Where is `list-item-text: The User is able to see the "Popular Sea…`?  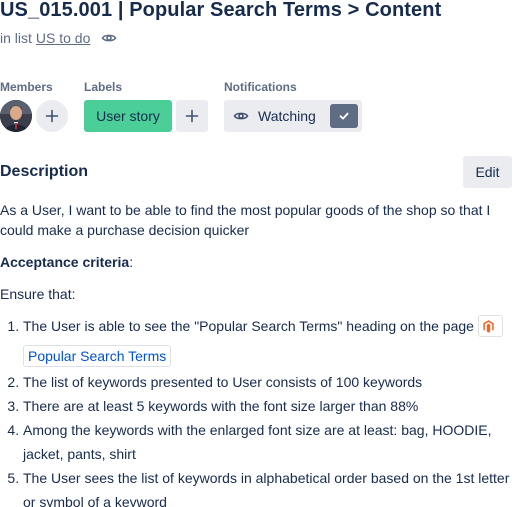
list-item-text: The User is able to see the "Popular Sea… is located at coordinates (250, 326).